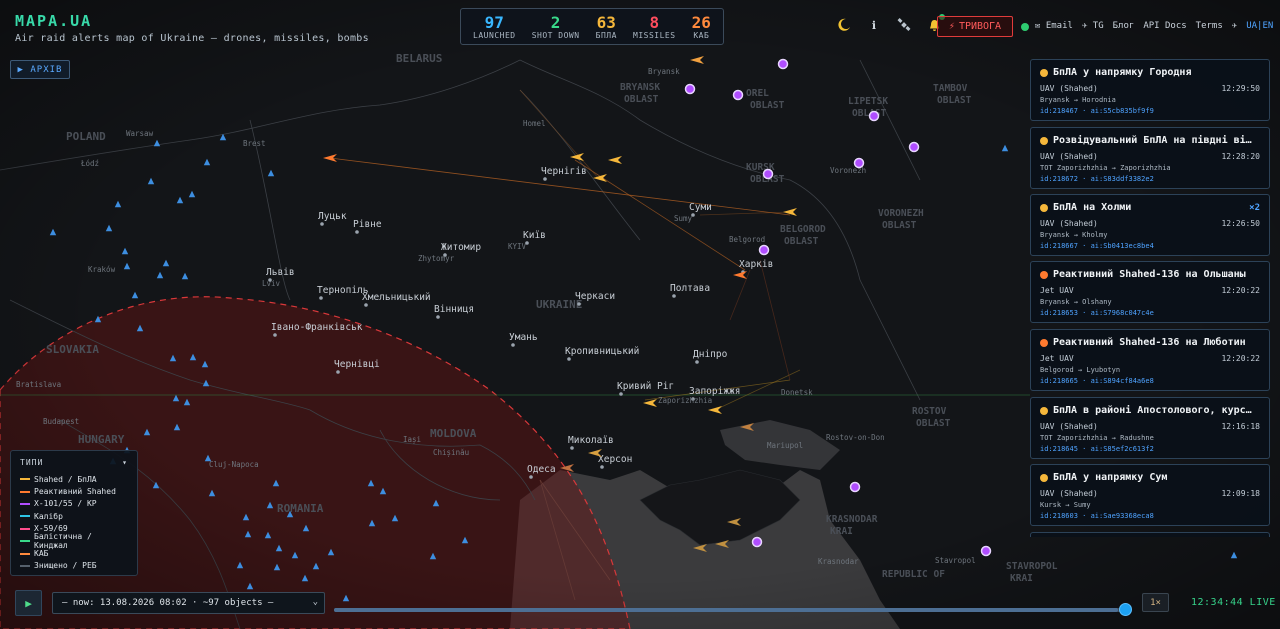  Describe the element at coordinates (65, 479) in the screenshot. I see `legend-label: Shahed / БпЛА` at that location.